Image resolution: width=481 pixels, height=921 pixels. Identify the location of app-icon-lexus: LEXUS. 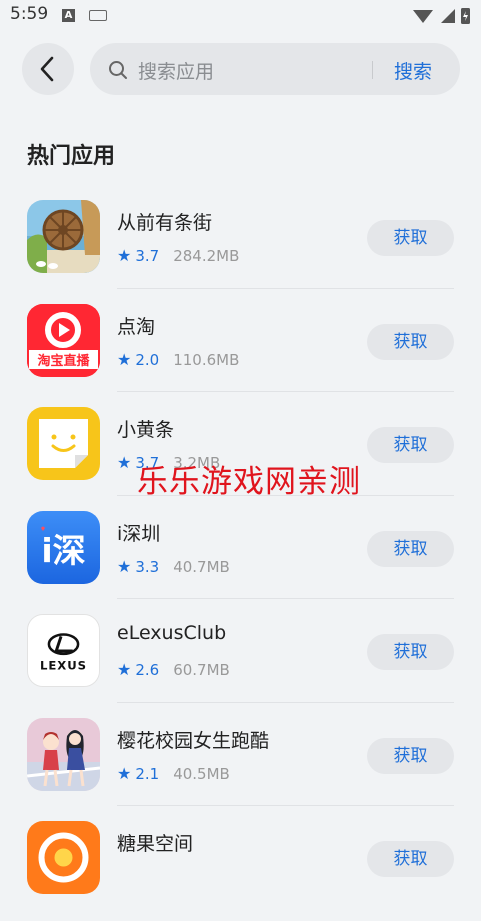
(63, 650).